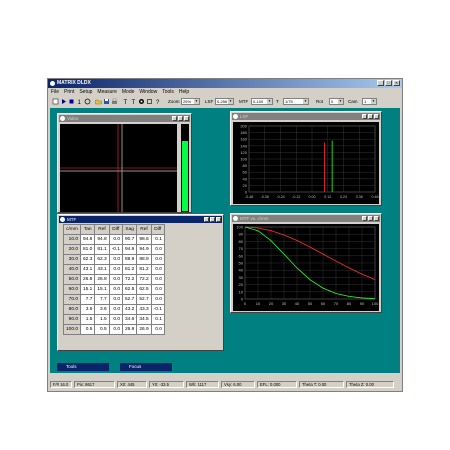 The height and width of the screenshot is (450, 450). Describe the element at coordinates (271, 303) in the screenshot. I see `x-tick-label: 20` at that location.